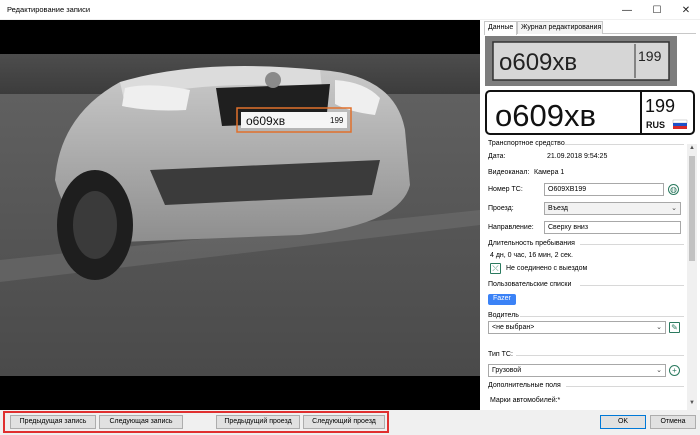 This screenshot has width=700, height=435. What do you see at coordinates (525, 400) in the screenshot?
I see `brands-label: Марки автомобилей:*` at bounding box center [525, 400].